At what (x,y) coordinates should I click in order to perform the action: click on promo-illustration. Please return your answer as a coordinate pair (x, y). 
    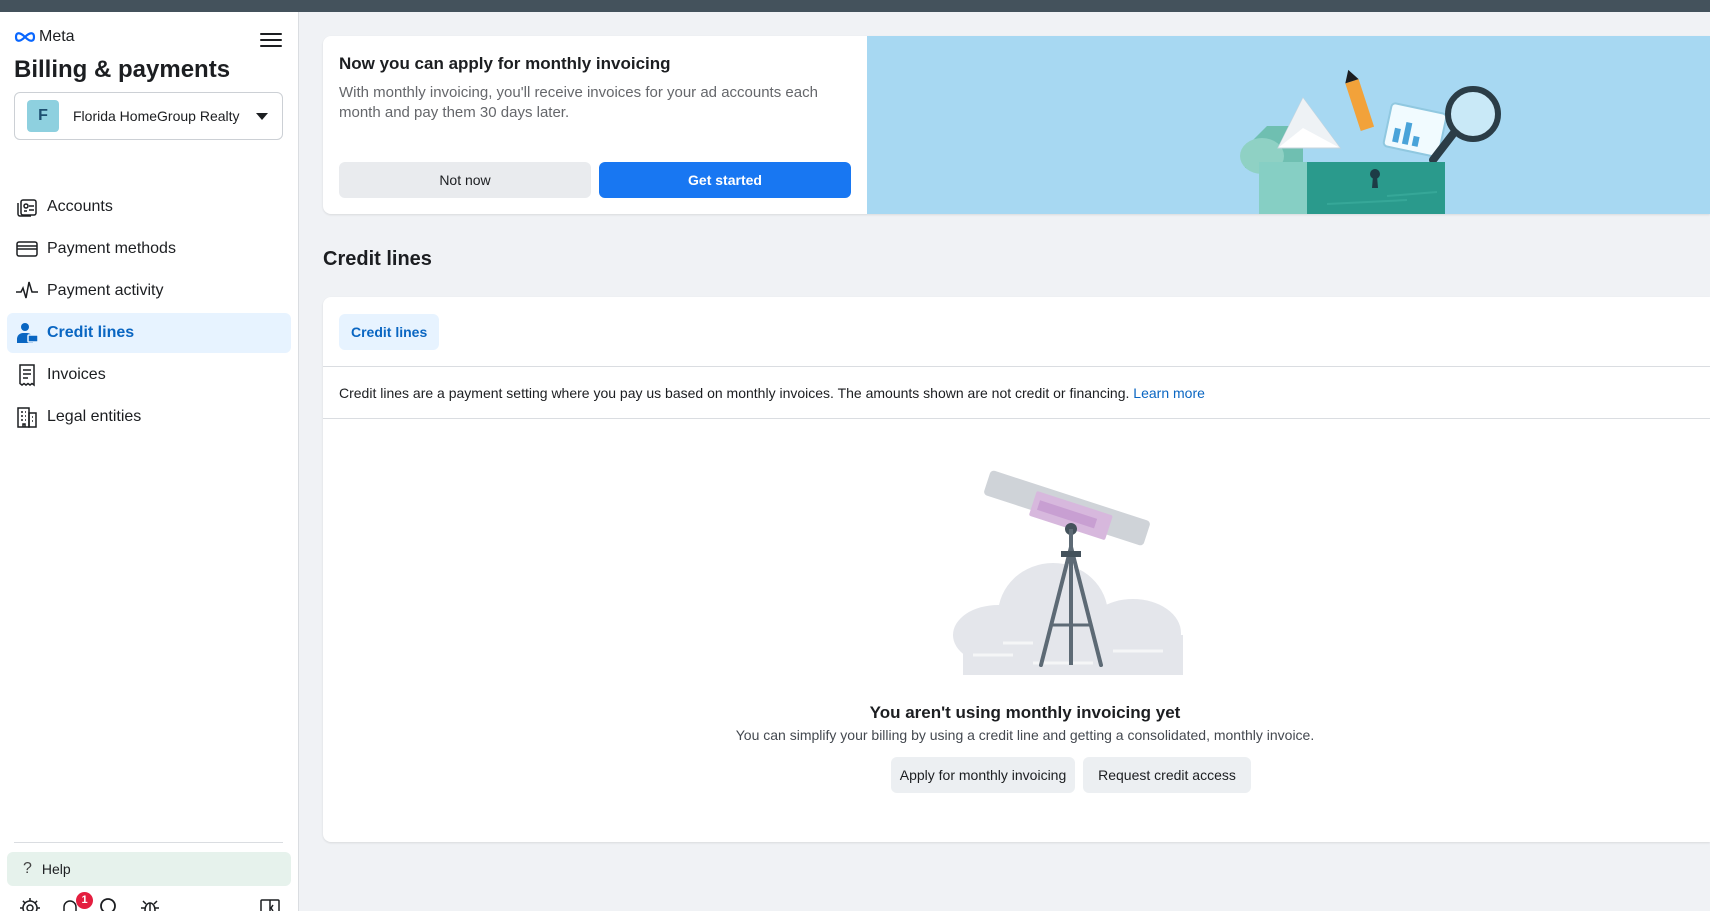
    Looking at the image, I should click on (1288, 125).